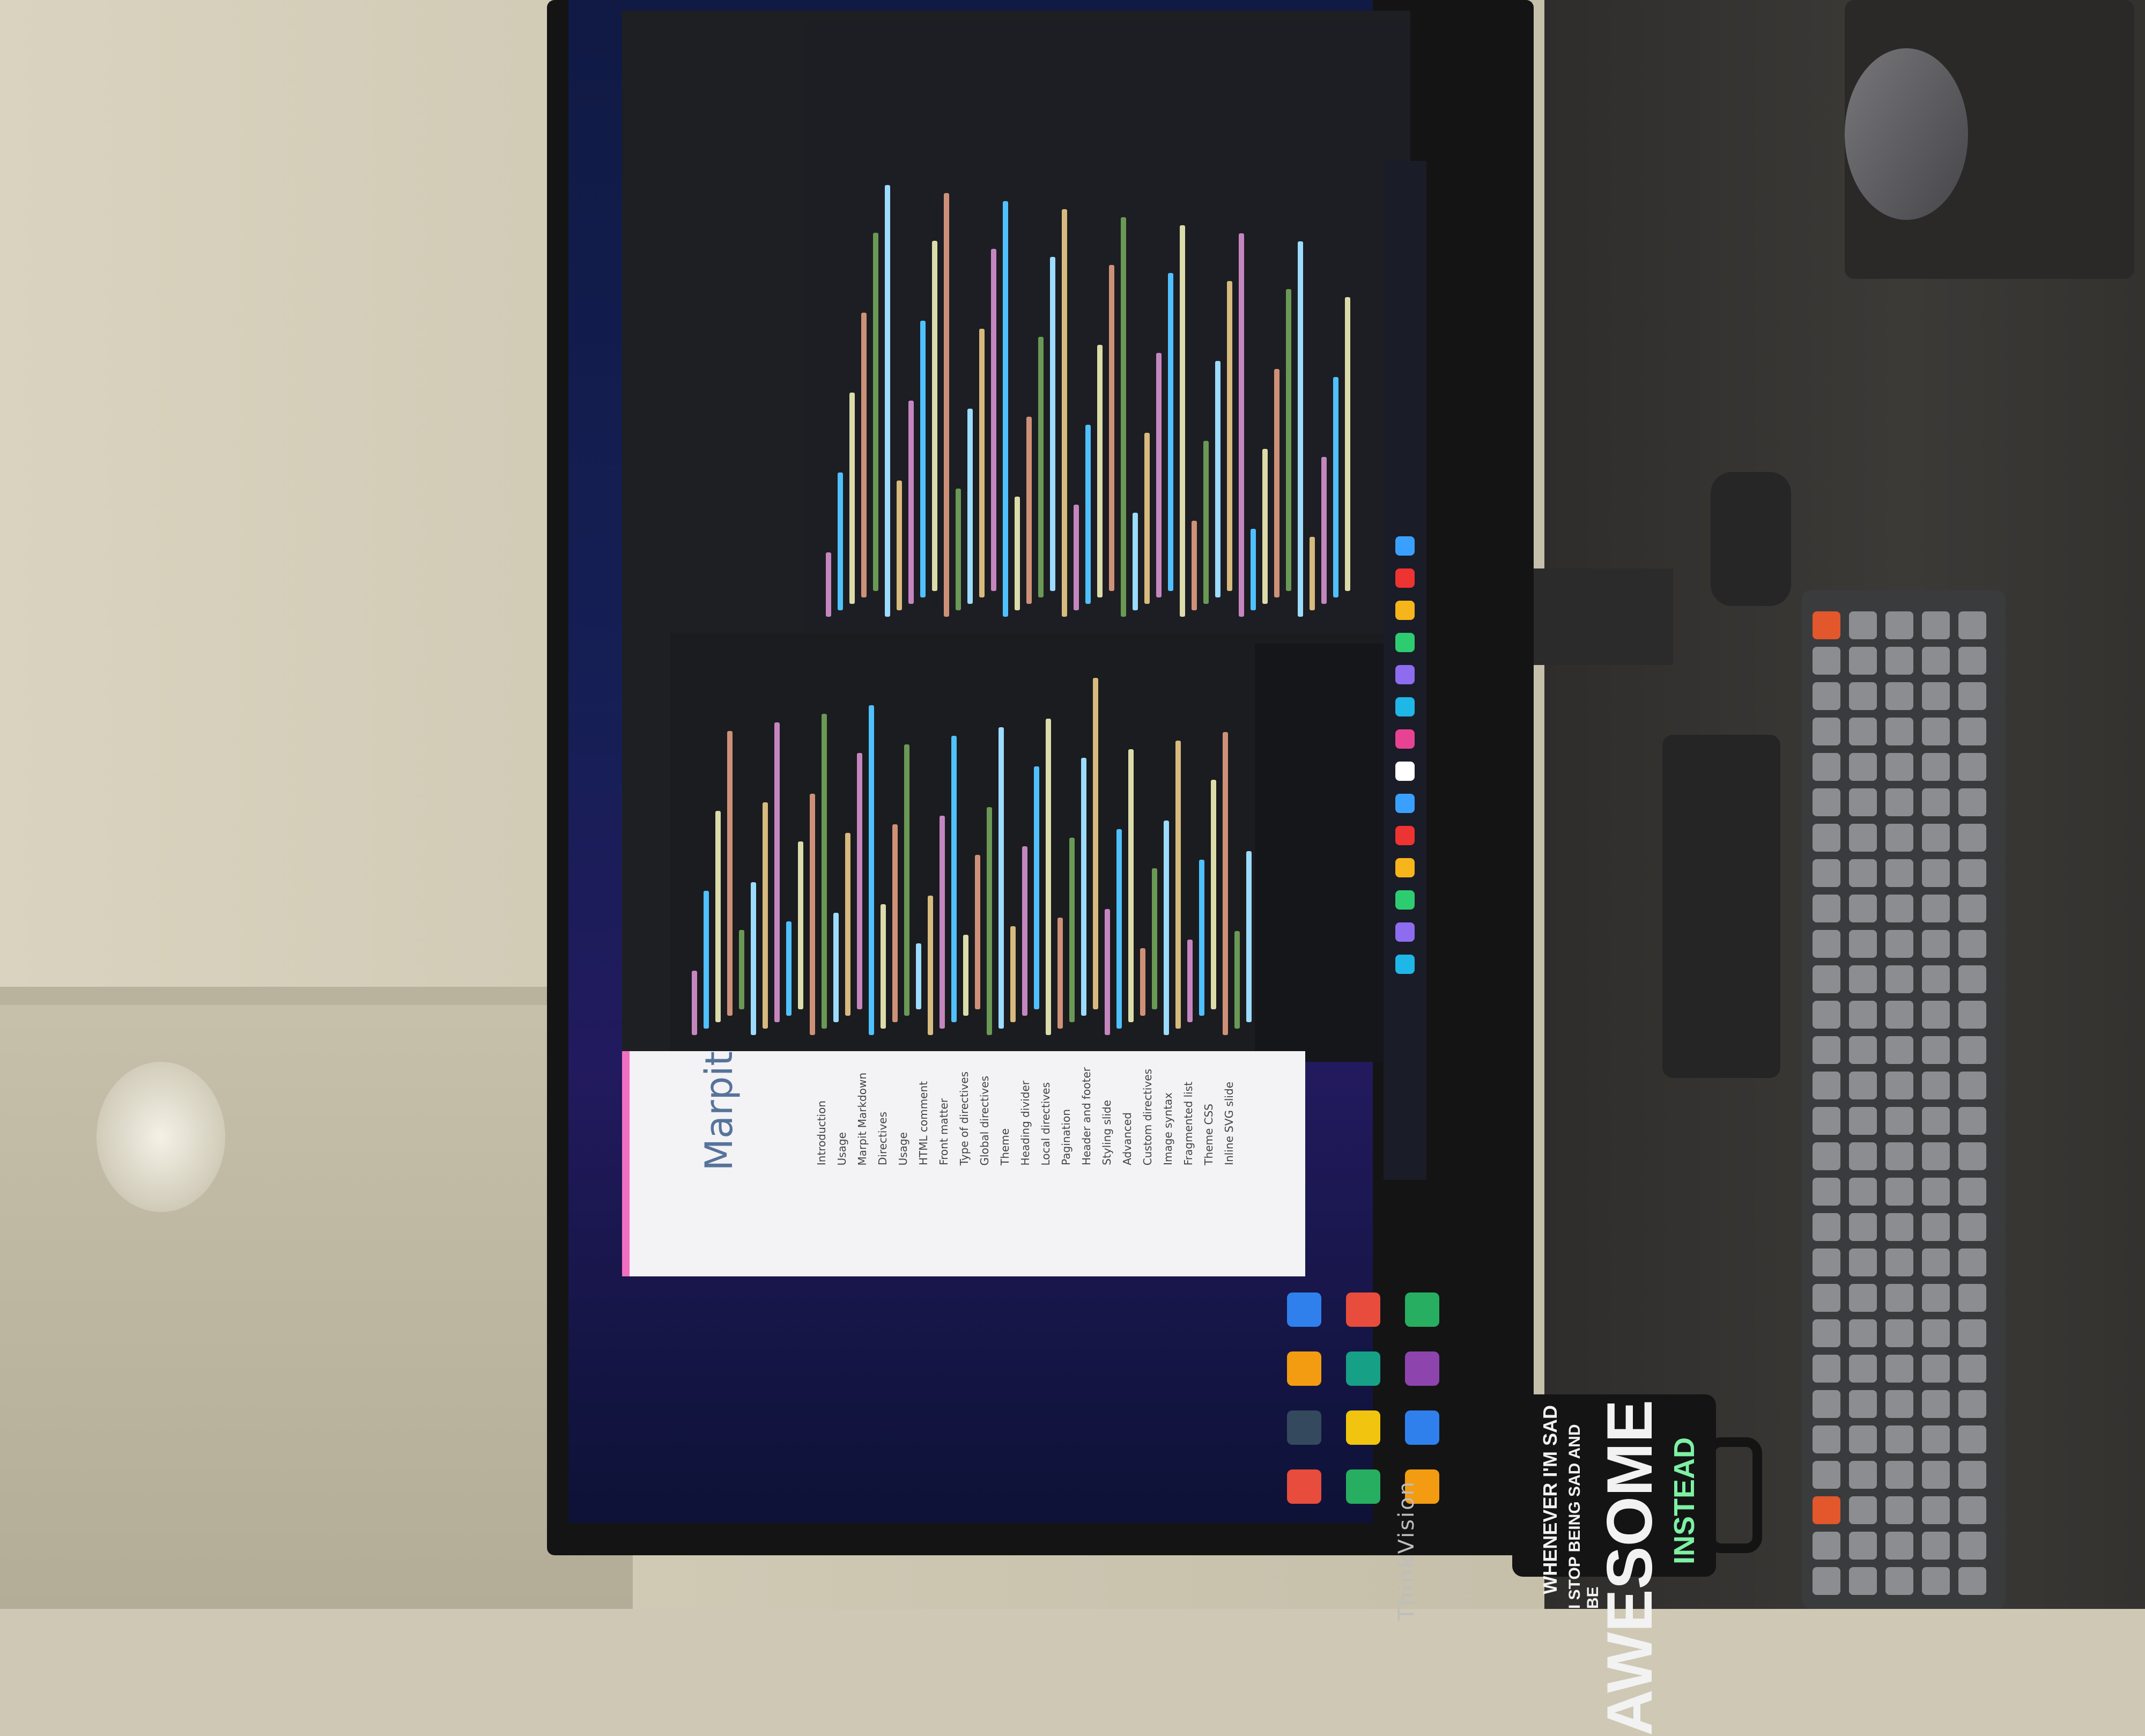 Image resolution: width=2145 pixels, height=1736 pixels. What do you see at coordinates (964, 1119) in the screenshot?
I see `browser-nav-item: Type of directives` at bounding box center [964, 1119].